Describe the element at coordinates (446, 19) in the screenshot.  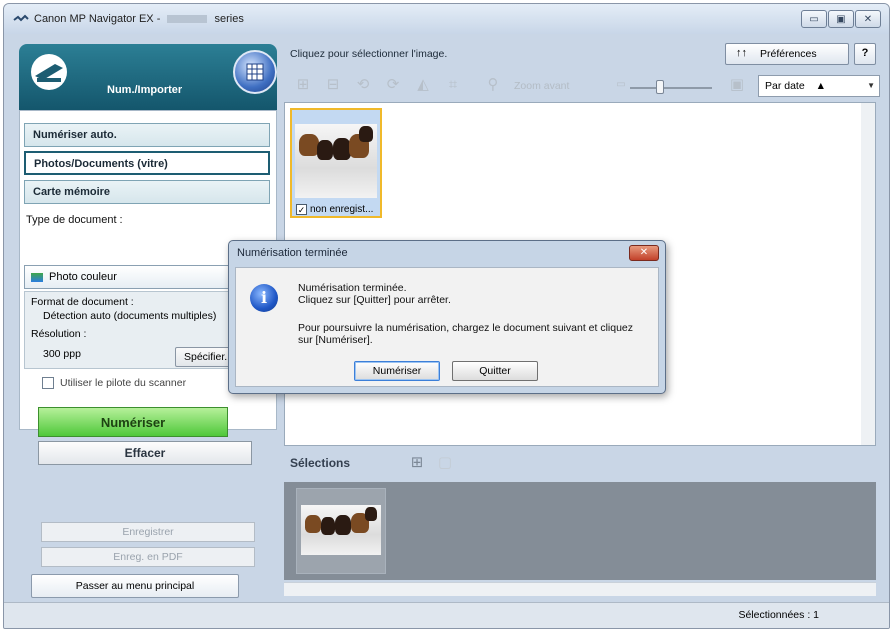
I see `title-bar: Canon MP Navigator EX - series ▭ ▣ ✕` at that location.